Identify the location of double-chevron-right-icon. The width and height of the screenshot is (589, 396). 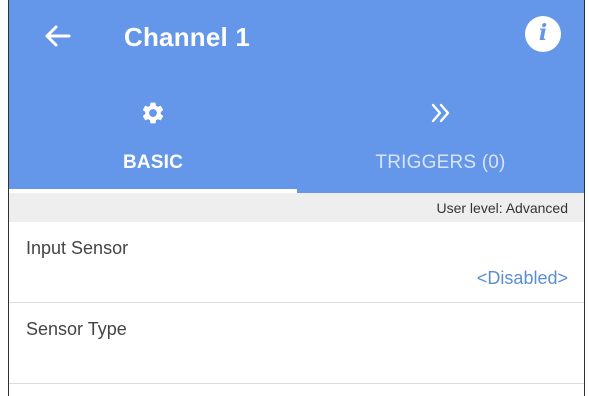
(440, 115).